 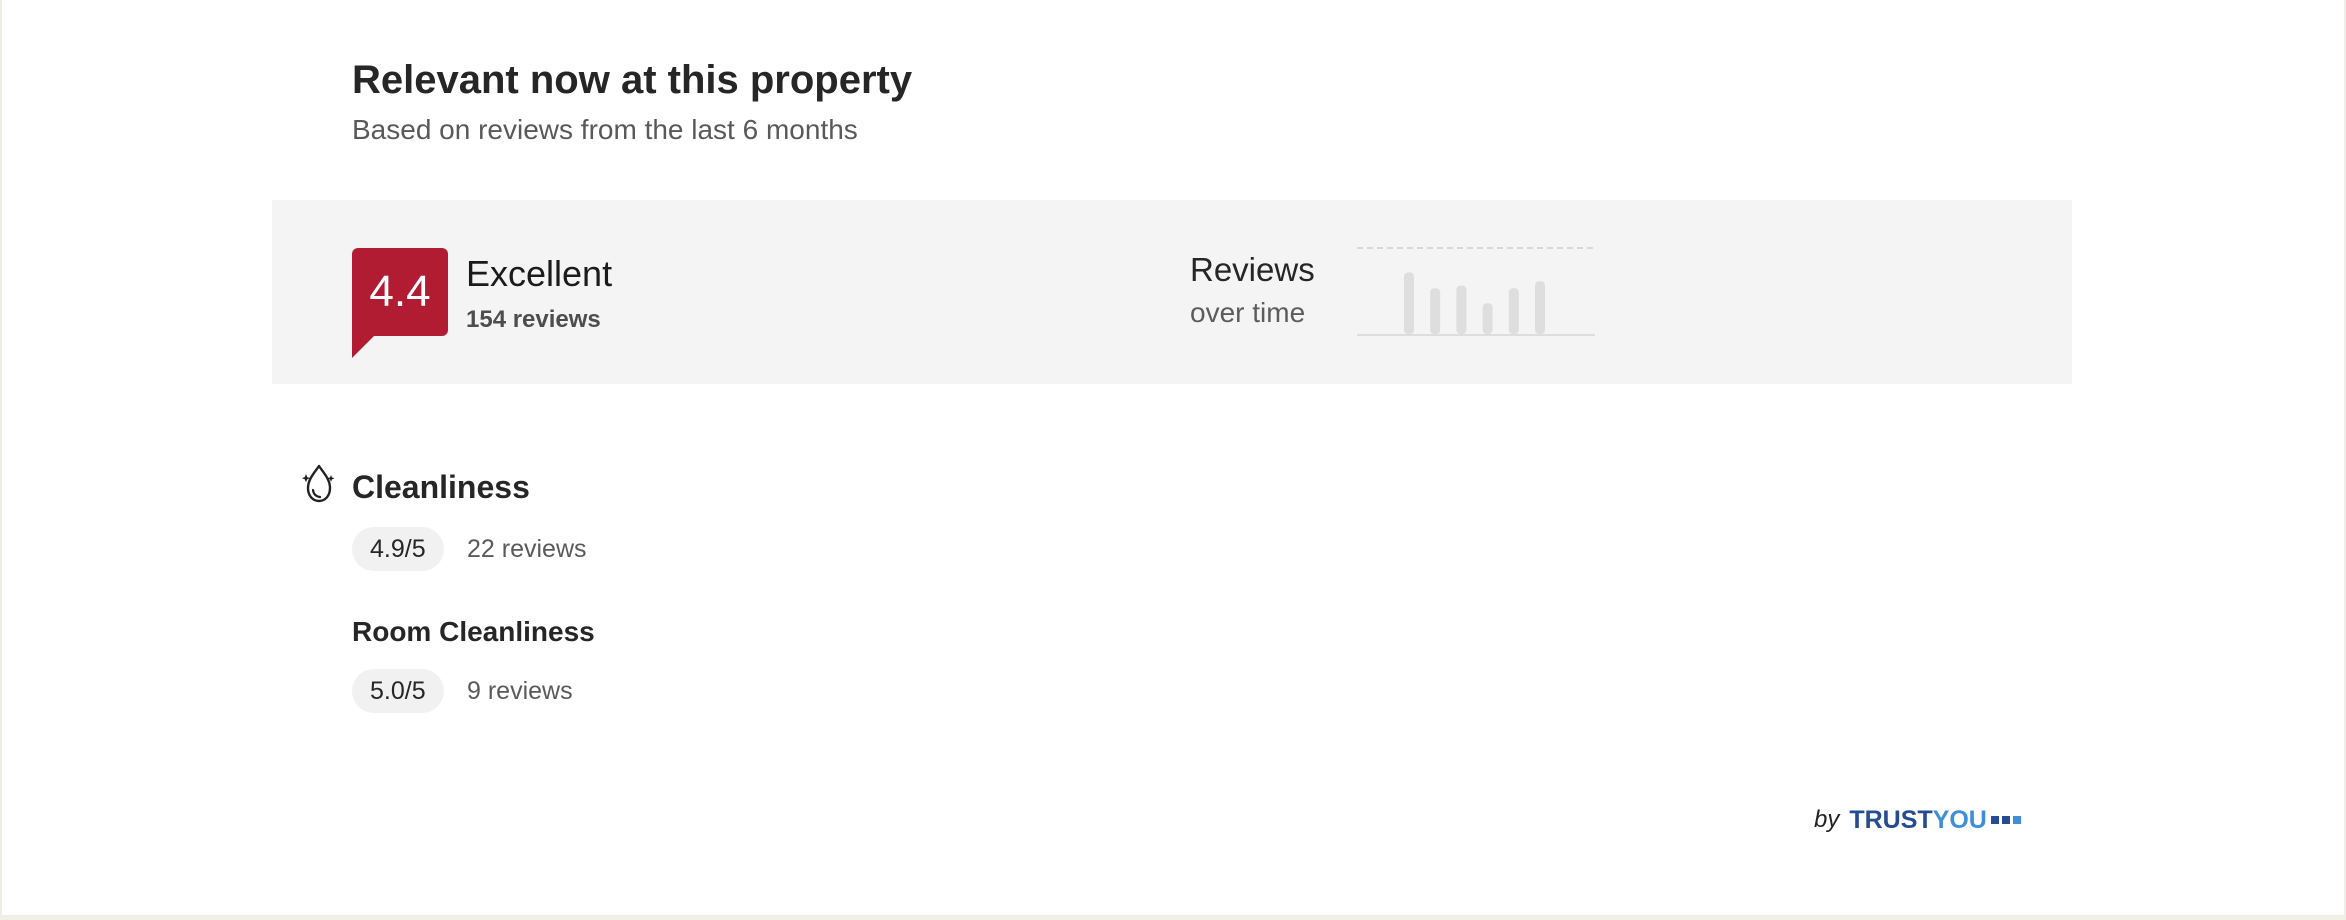 I want to click on section-subtitle: Based on reviews from the last 6 months, so click(x=605, y=129).